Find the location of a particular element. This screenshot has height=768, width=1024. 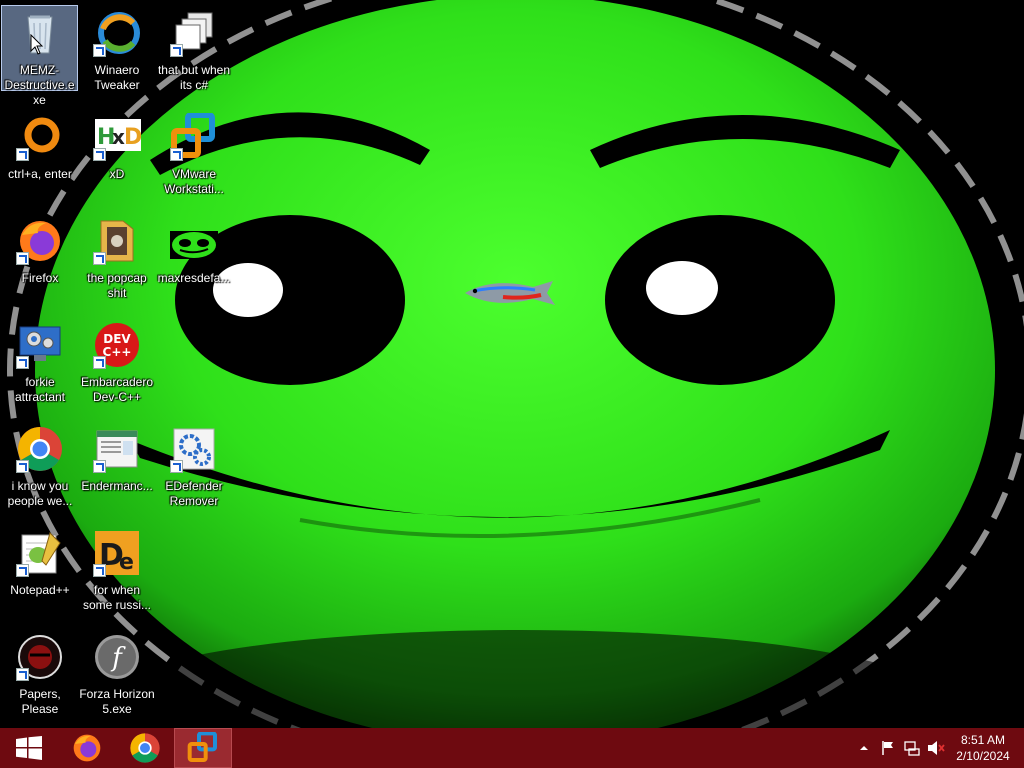

desktop-icon-that-but-when-its-csharp: that but when its c# is located at coordinates (194, 55).